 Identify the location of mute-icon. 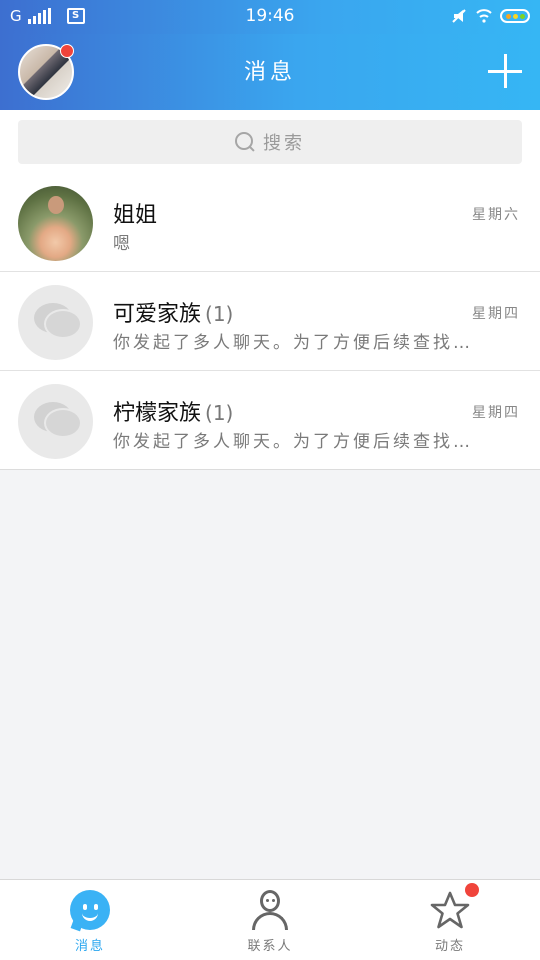
(459, 16).